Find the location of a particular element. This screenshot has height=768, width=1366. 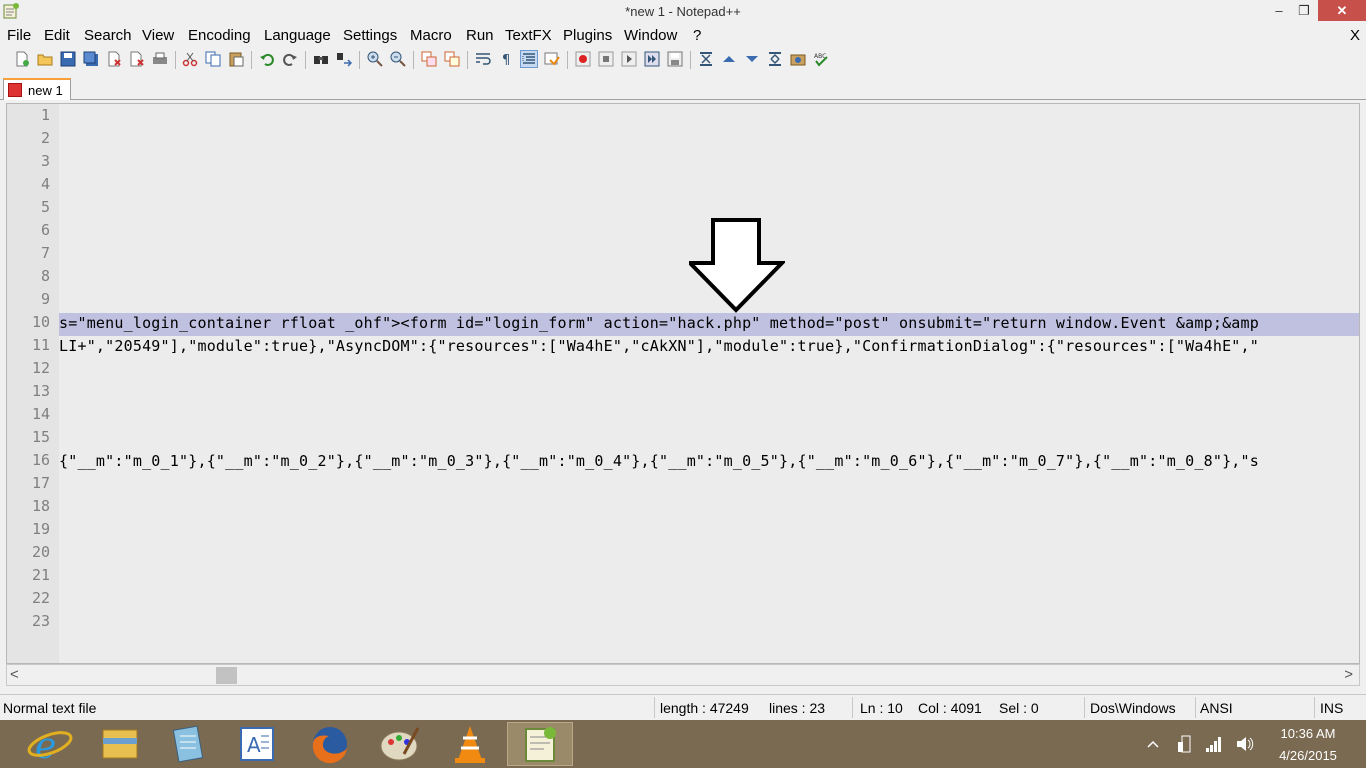

menu-help: ? is located at coordinates (697, 35).